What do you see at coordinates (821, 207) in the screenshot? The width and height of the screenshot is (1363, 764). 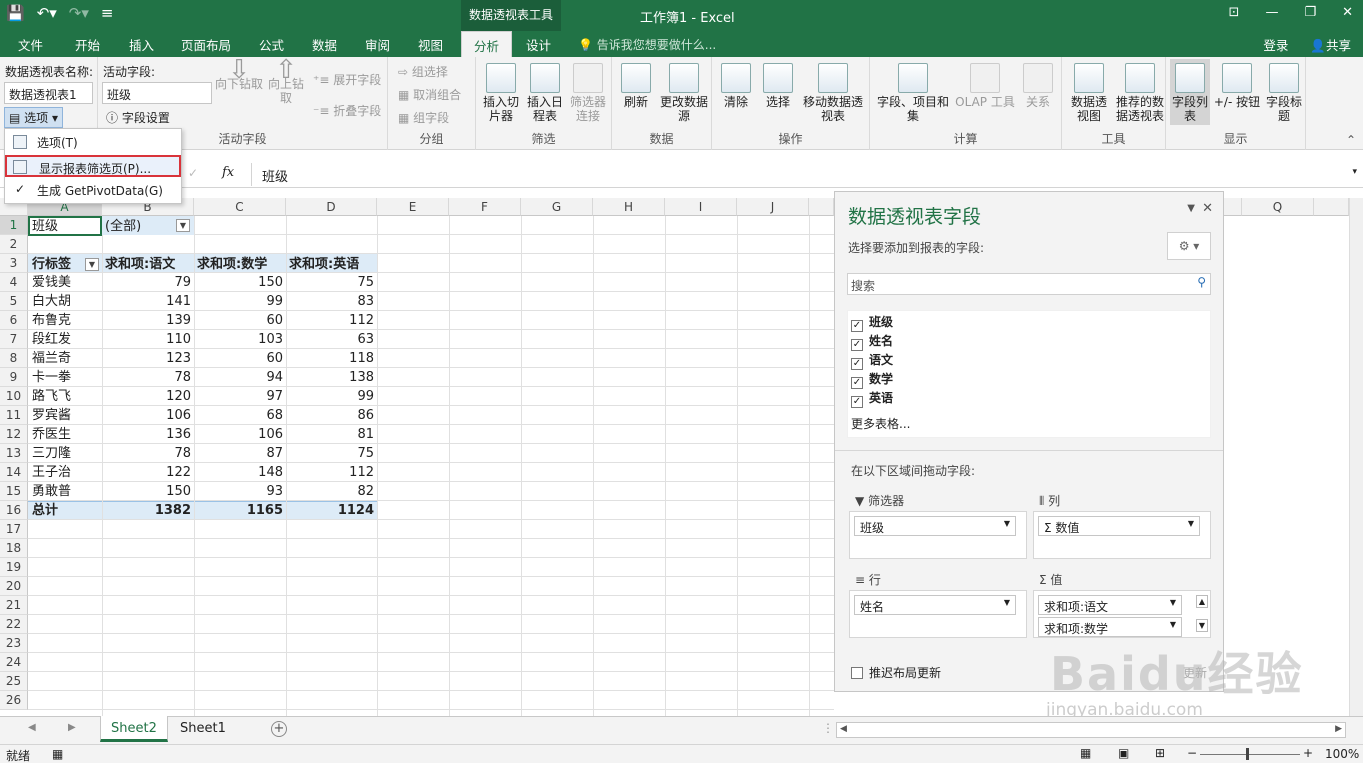 I see `column-header-k` at bounding box center [821, 207].